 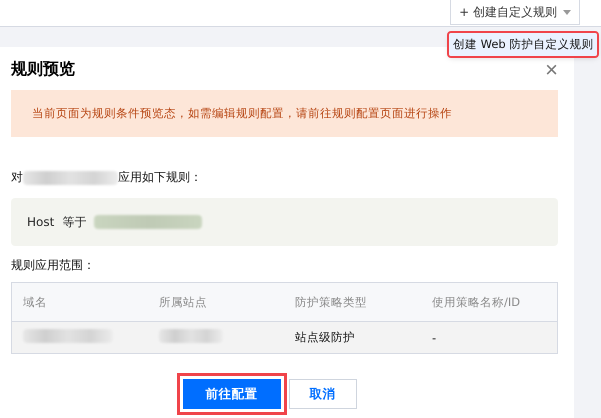 I want to click on column-header: 使用策略名称/ID, so click(x=477, y=302).